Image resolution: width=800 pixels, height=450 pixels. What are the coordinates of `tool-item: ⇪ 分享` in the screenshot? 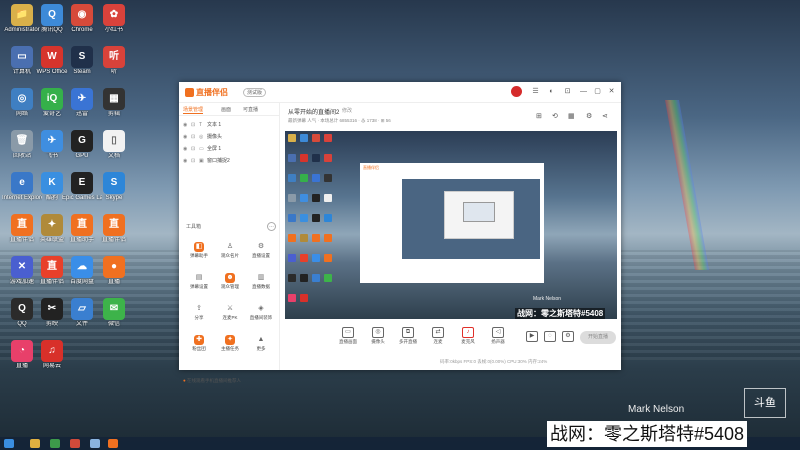 It's located at (199, 312).